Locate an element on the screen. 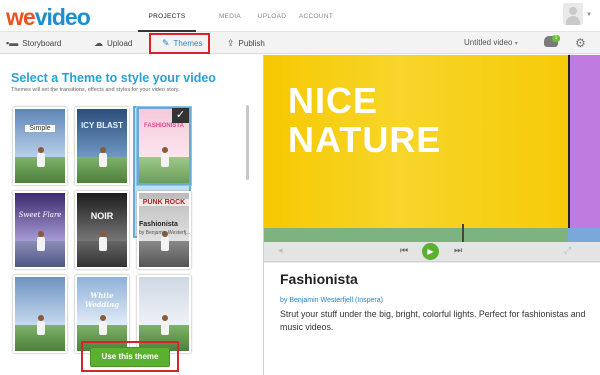 The width and height of the screenshot is (600, 375). skip-back-icon: ⏮ is located at coordinates (404, 250).